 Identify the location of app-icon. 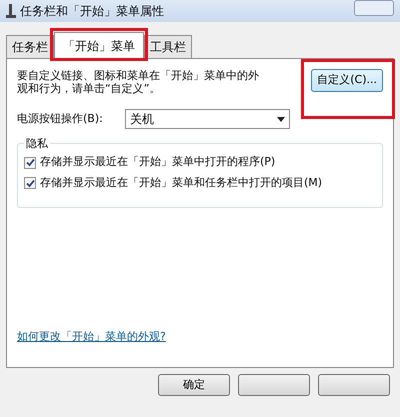
(11, 11).